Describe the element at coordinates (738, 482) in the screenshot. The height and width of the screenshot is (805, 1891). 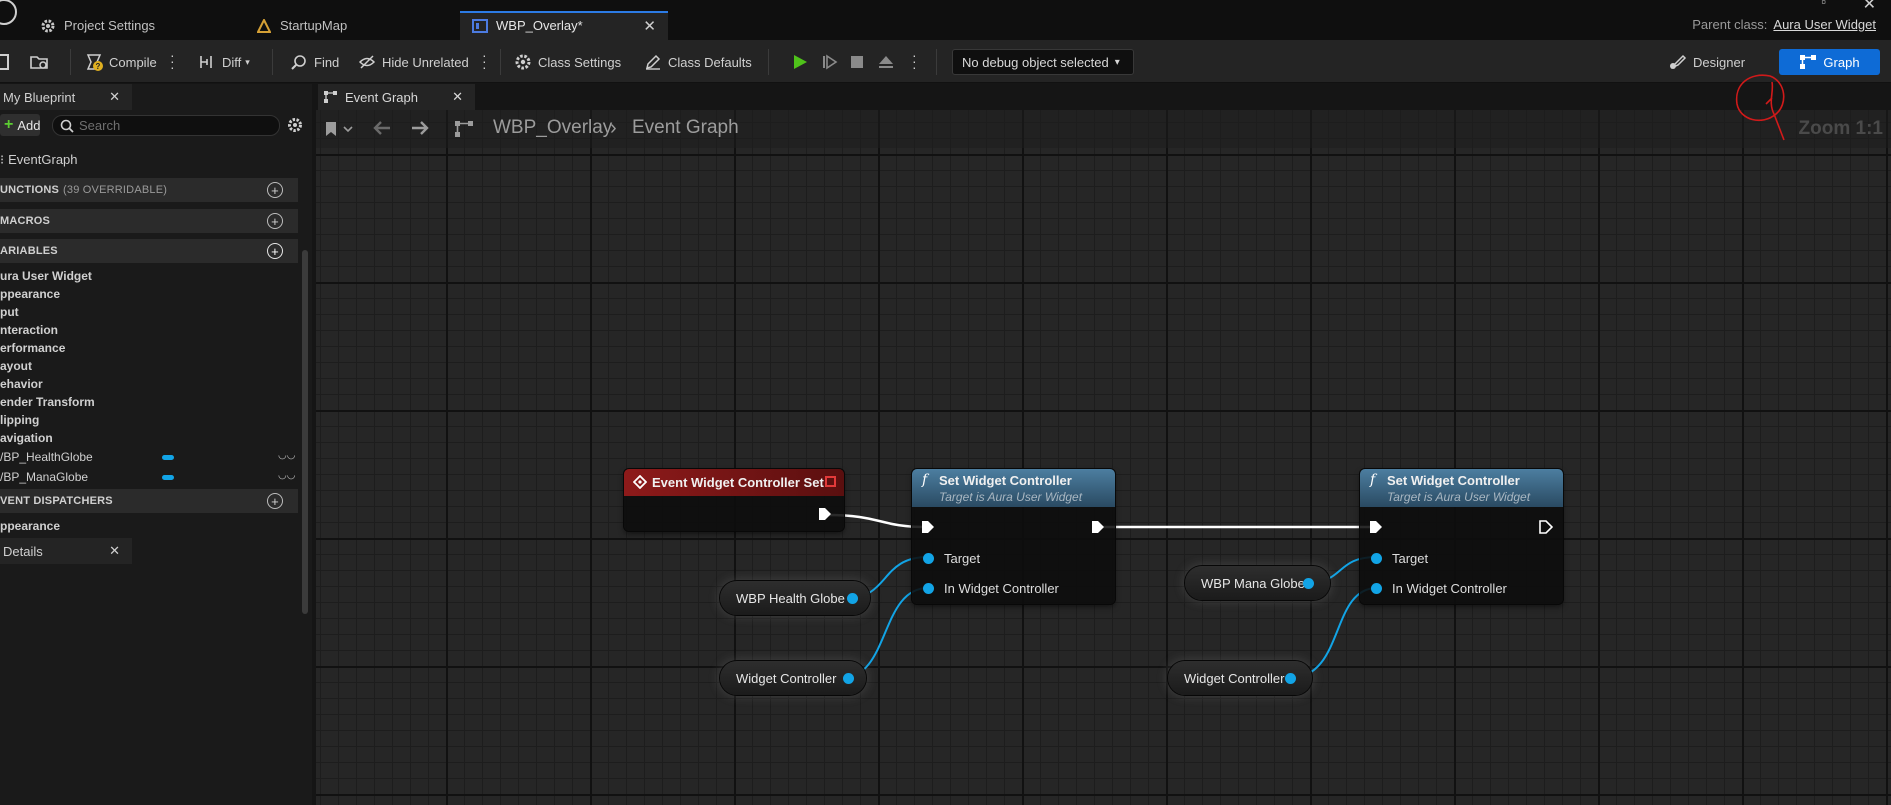
I see `node-title: Event Widget Controller Set` at that location.